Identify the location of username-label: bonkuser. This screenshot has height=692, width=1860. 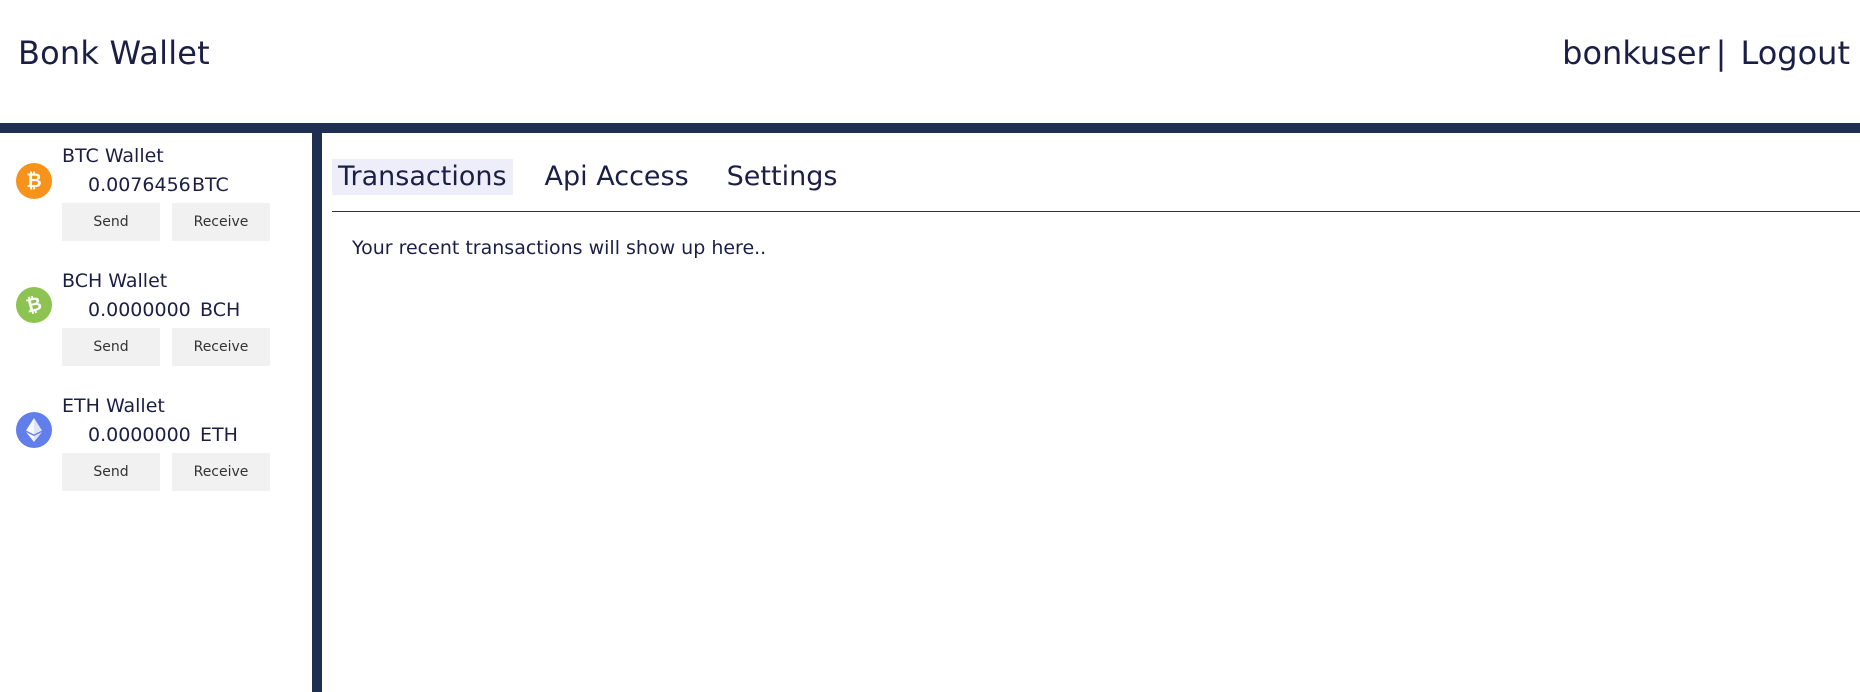
(1636, 53).